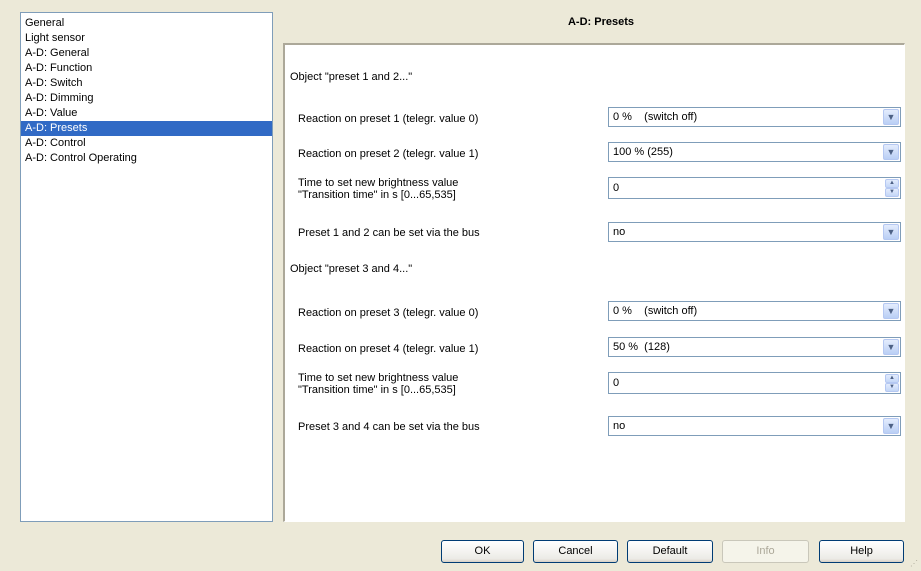 This screenshot has width=921, height=571. What do you see at coordinates (754, 426) in the screenshot?
I see `preset-3-4-bus-dropdown: no ▼` at bounding box center [754, 426].